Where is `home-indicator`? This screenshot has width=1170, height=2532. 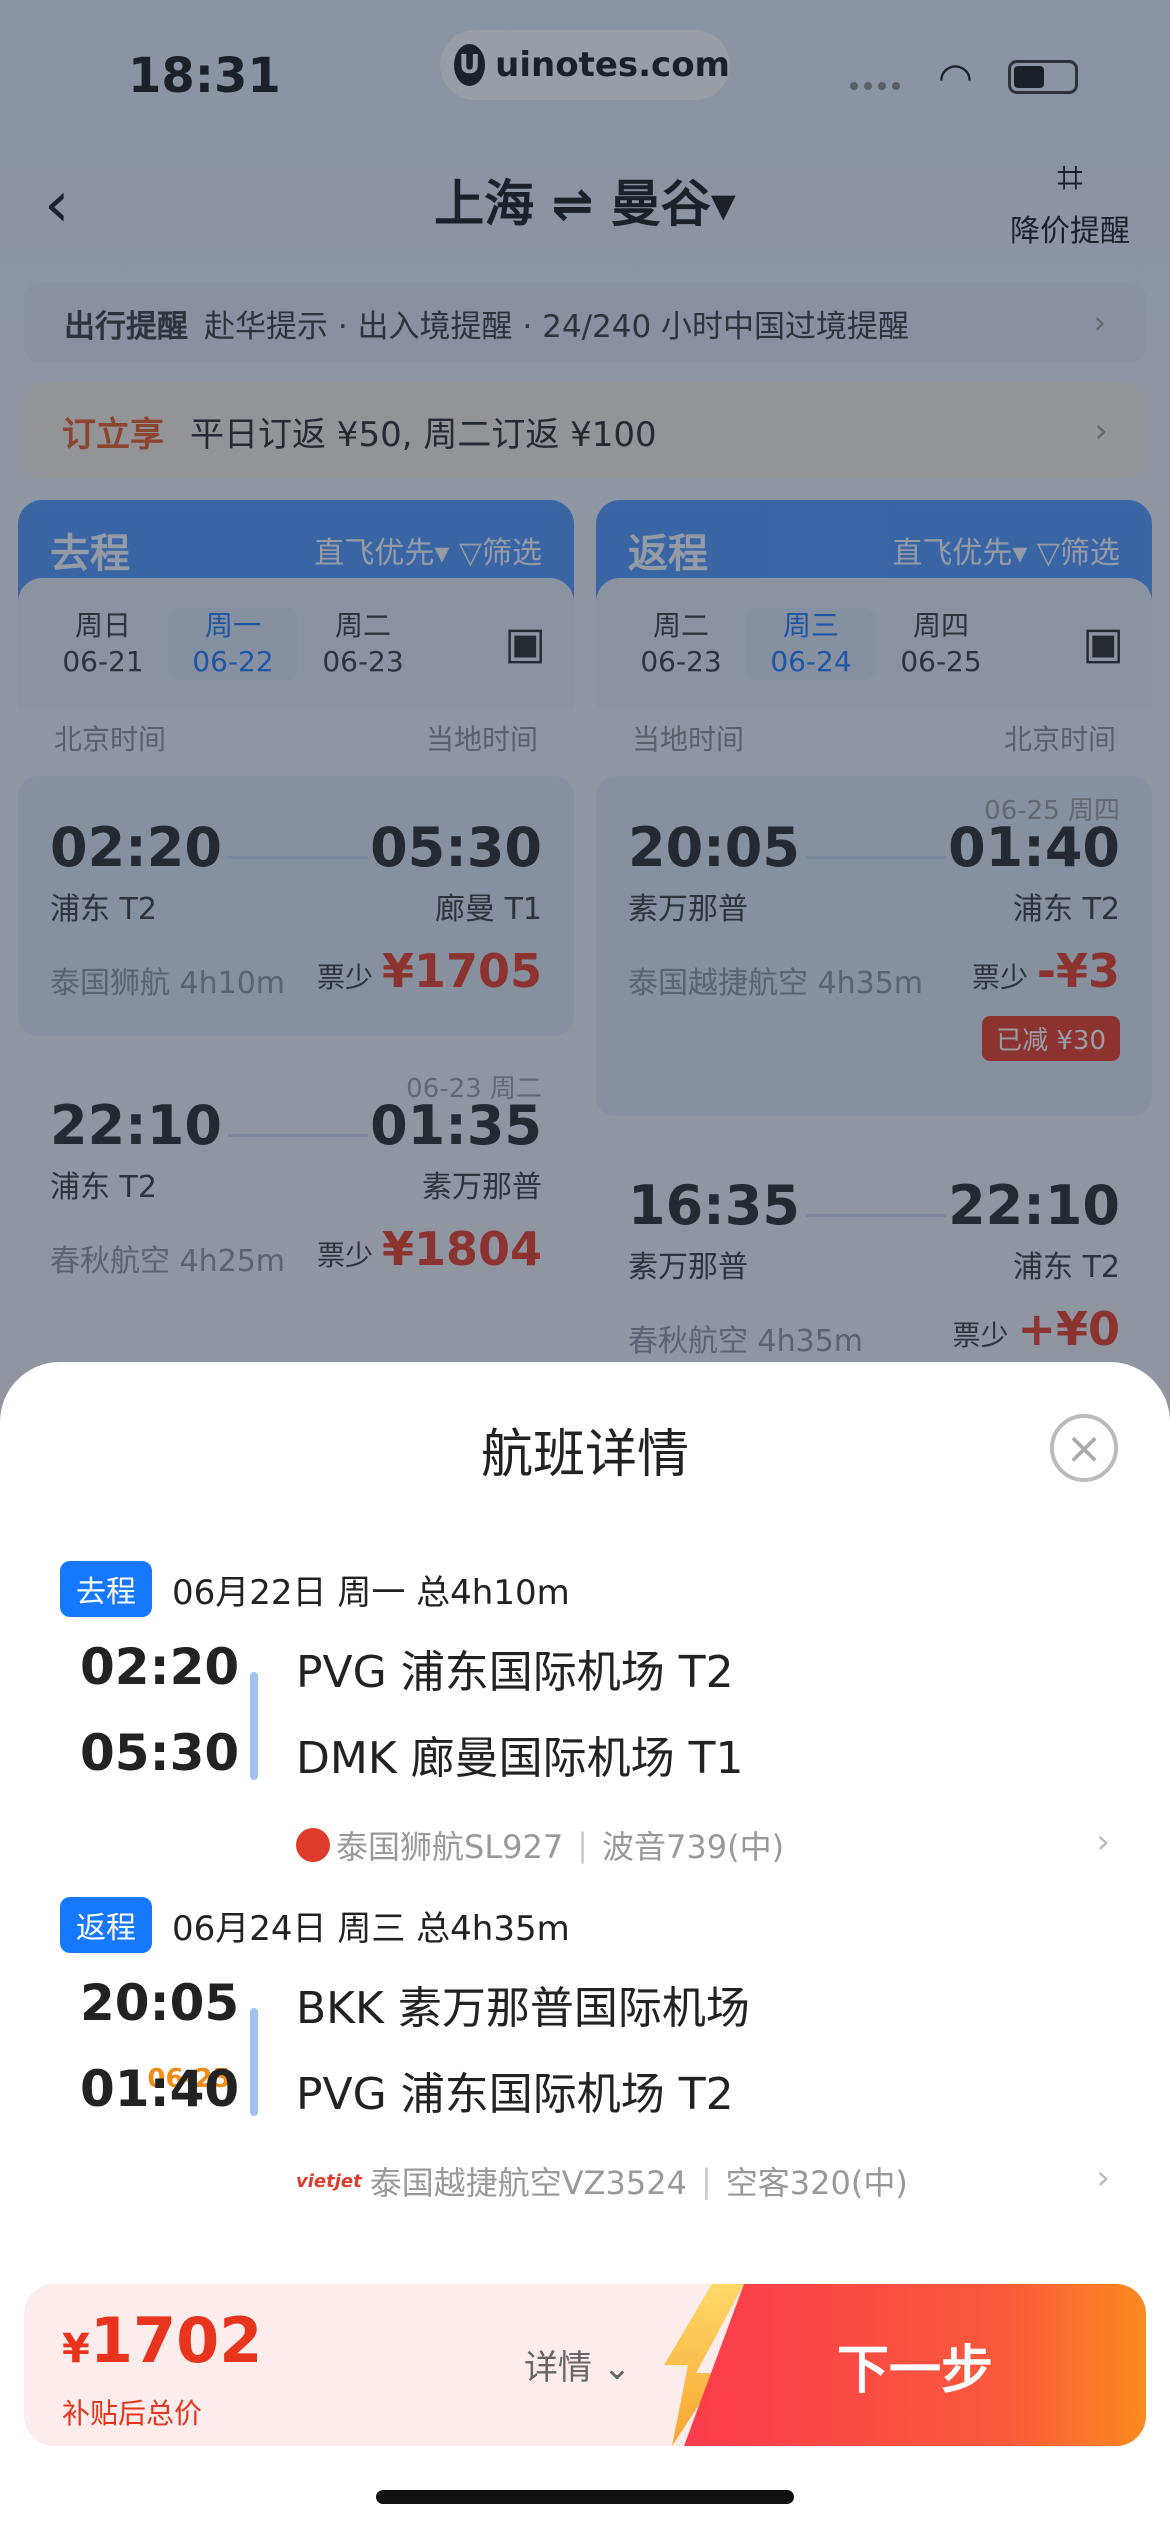 home-indicator is located at coordinates (585, 2497).